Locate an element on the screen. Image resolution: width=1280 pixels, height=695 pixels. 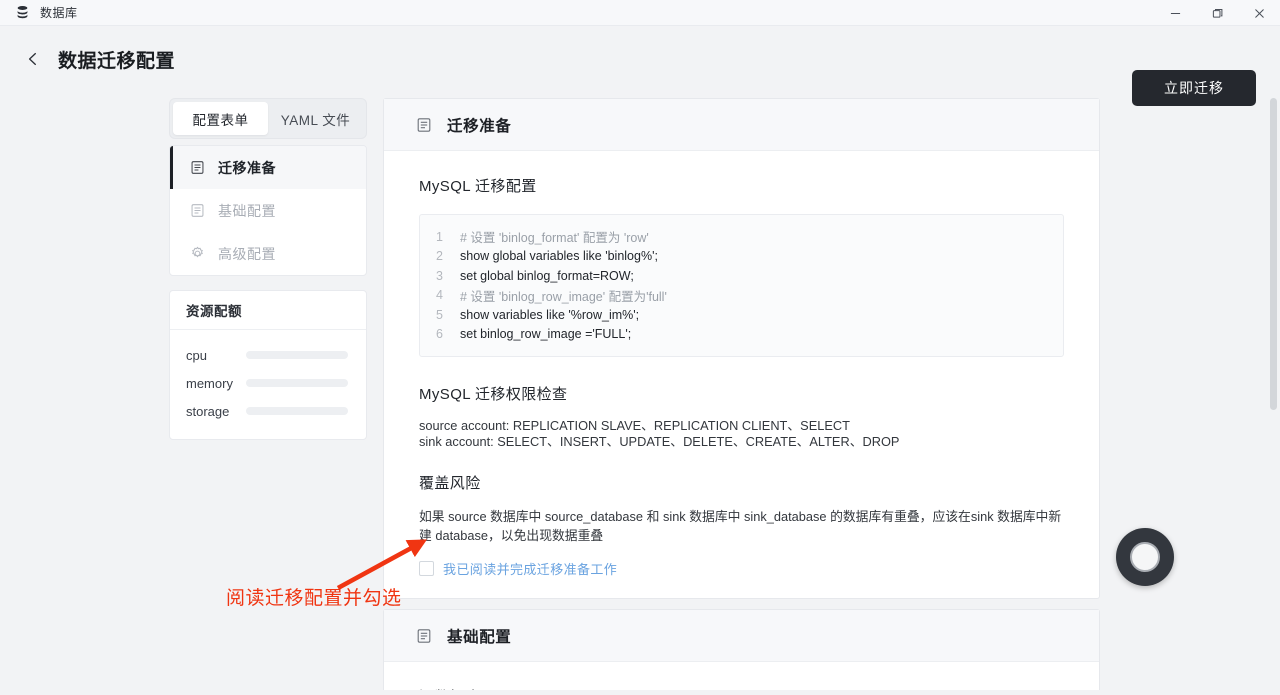
chevron-left-icon is located at coordinates (33, 59).